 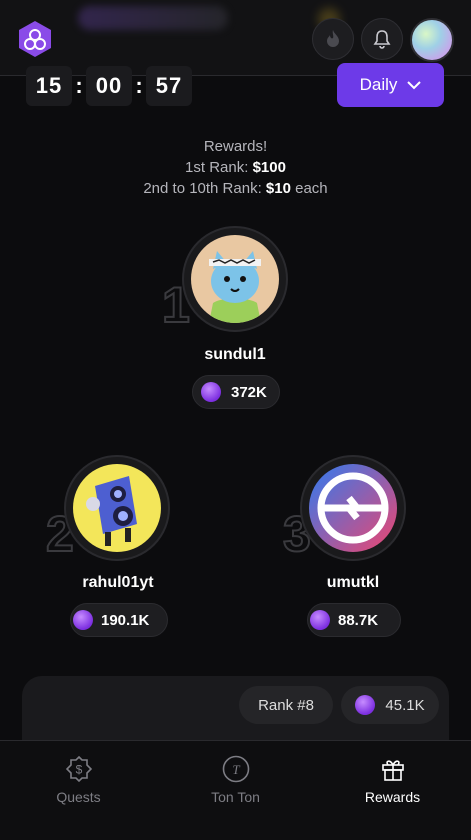 What do you see at coordinates (286, 705) in the screenshot?
I see `my-rank-badge: Rank #8` at bounding box center [286, 705].